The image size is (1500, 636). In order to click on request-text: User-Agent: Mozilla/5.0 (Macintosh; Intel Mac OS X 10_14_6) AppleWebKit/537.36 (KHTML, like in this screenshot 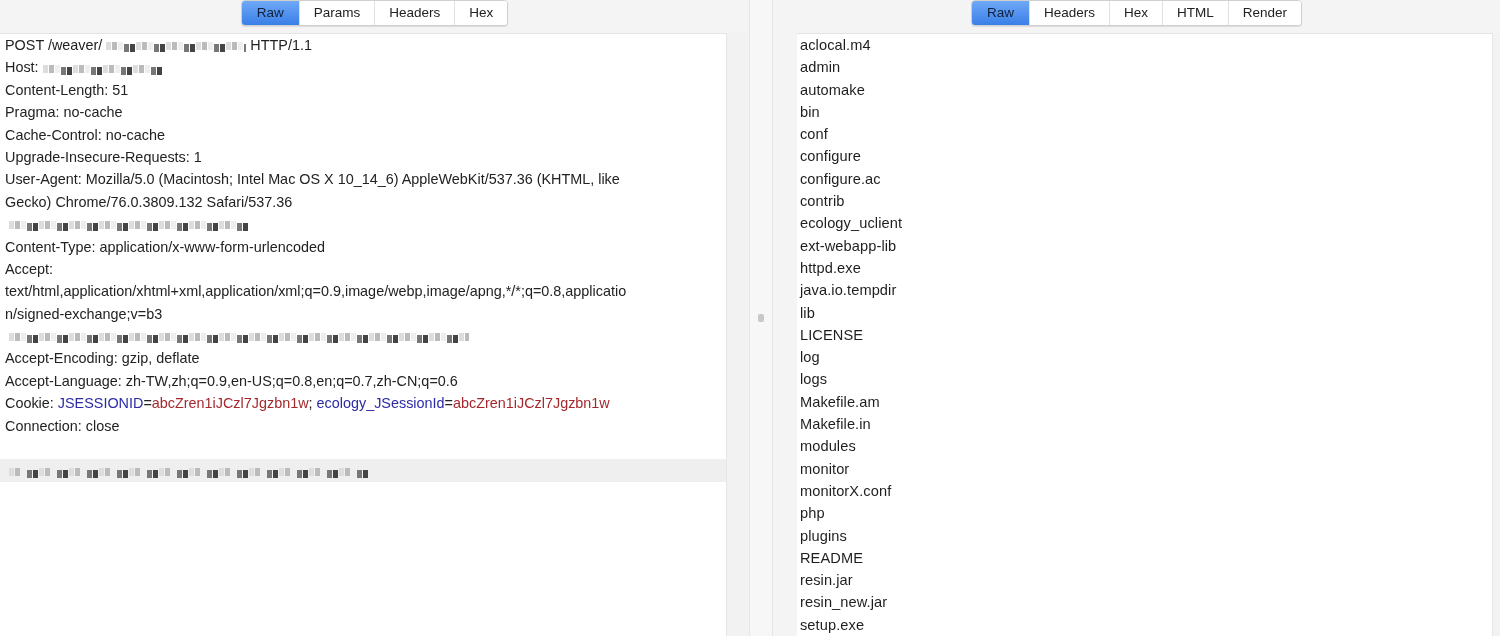, I will do `click(312, 179)`.